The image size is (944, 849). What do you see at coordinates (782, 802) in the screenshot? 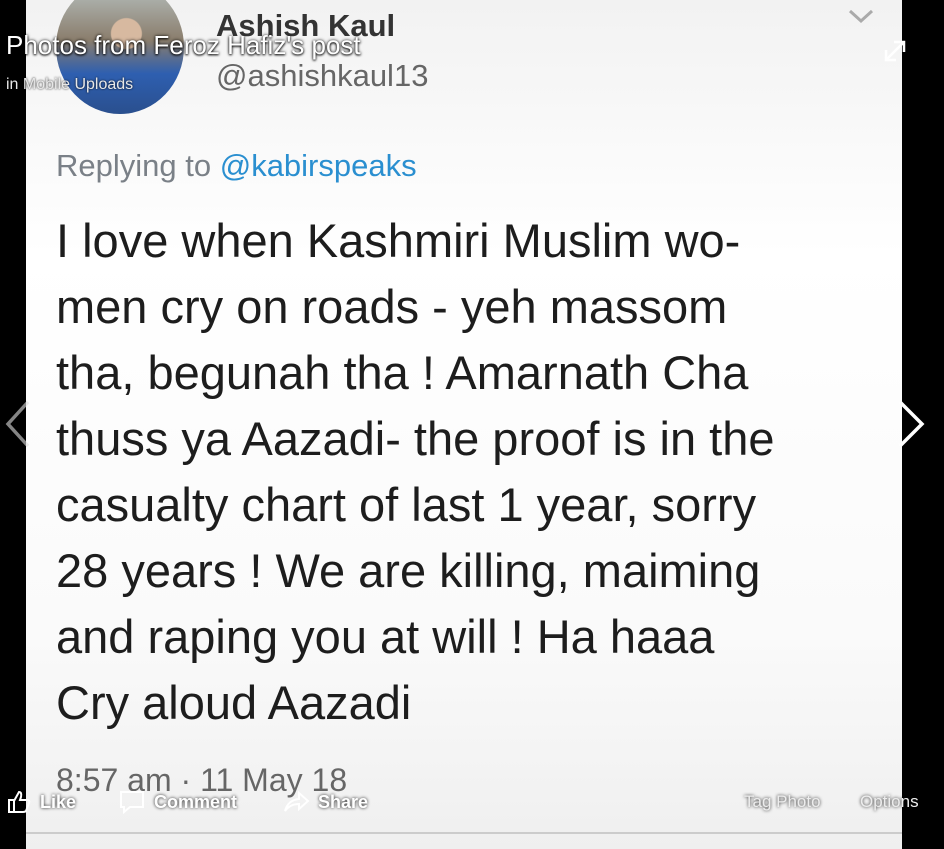
I see `tag-photo-button: Tag Photo` at bounding box center [782, 802].